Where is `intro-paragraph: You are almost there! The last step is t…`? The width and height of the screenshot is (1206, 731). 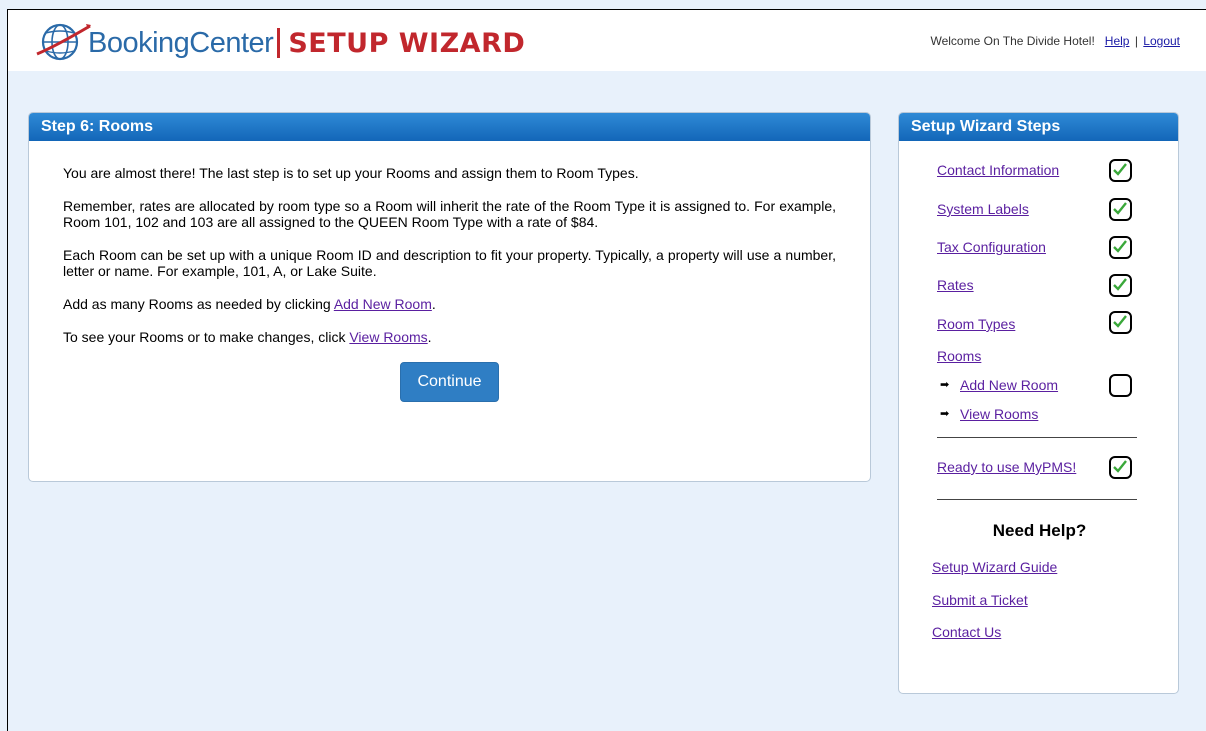 intro-paragraph: You are almost there! The last step is t… is located at coordinates (351, 173).